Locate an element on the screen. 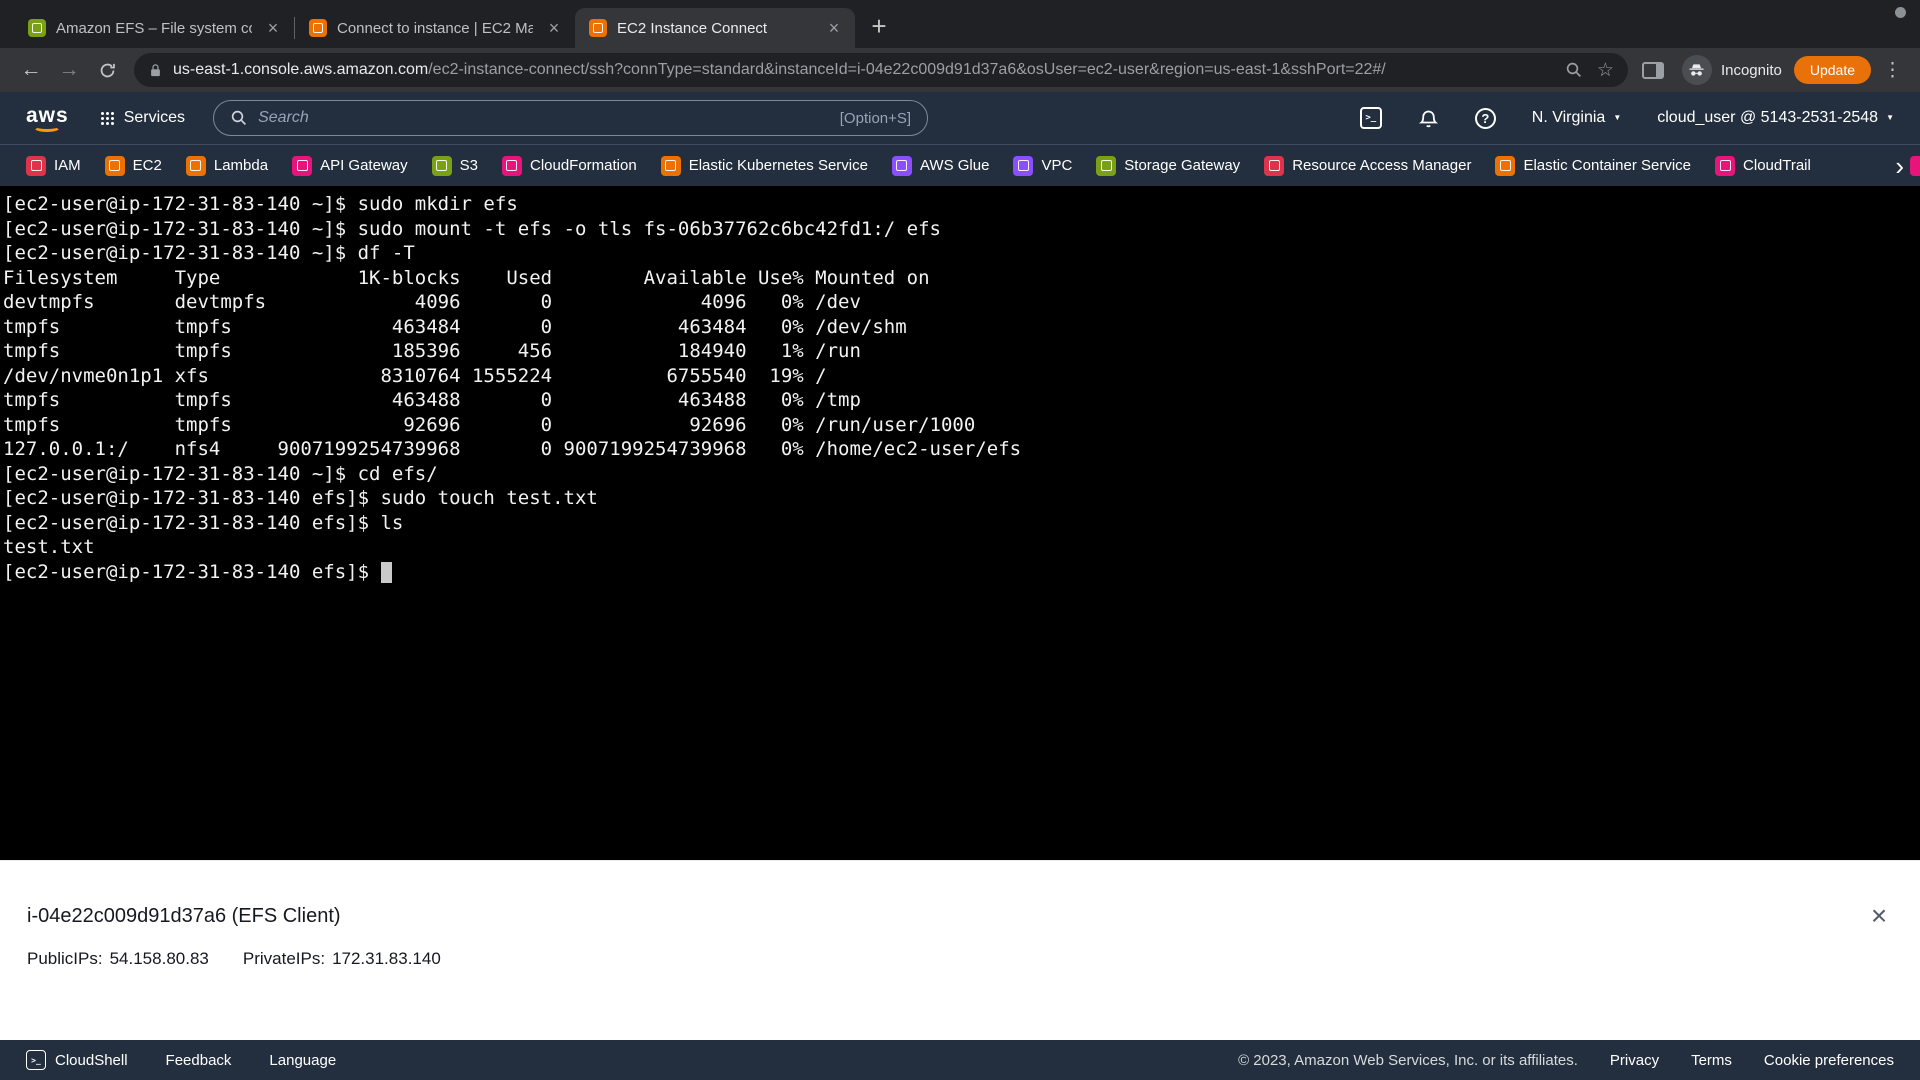  favorites-scroll-chevron-icon: › is located at coordinates (1894, 165).